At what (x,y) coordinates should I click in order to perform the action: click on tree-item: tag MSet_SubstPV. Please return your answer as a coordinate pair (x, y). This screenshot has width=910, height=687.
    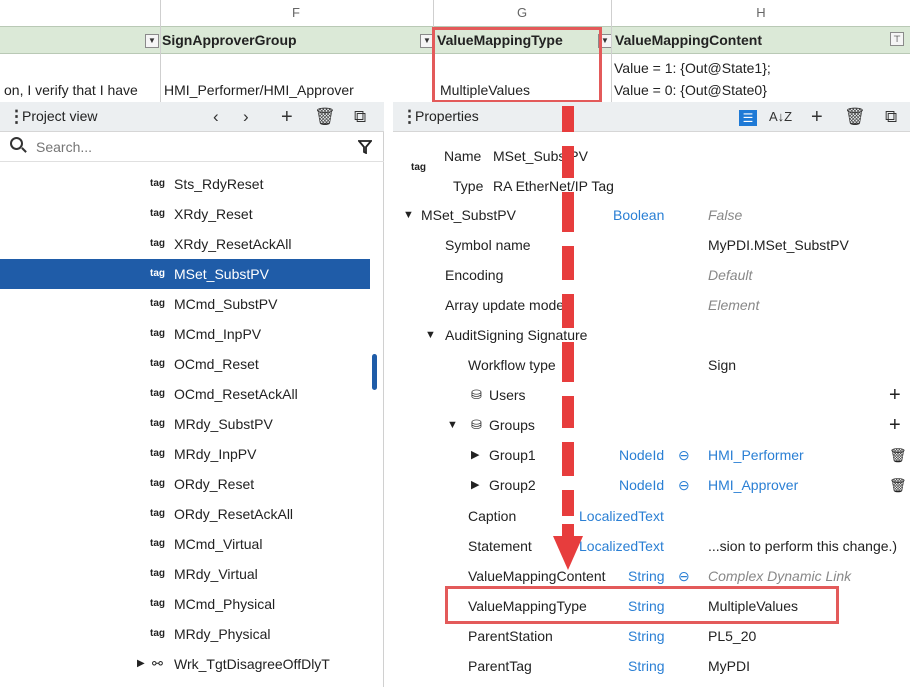
    Looking at the image, I should click on (185, 274).